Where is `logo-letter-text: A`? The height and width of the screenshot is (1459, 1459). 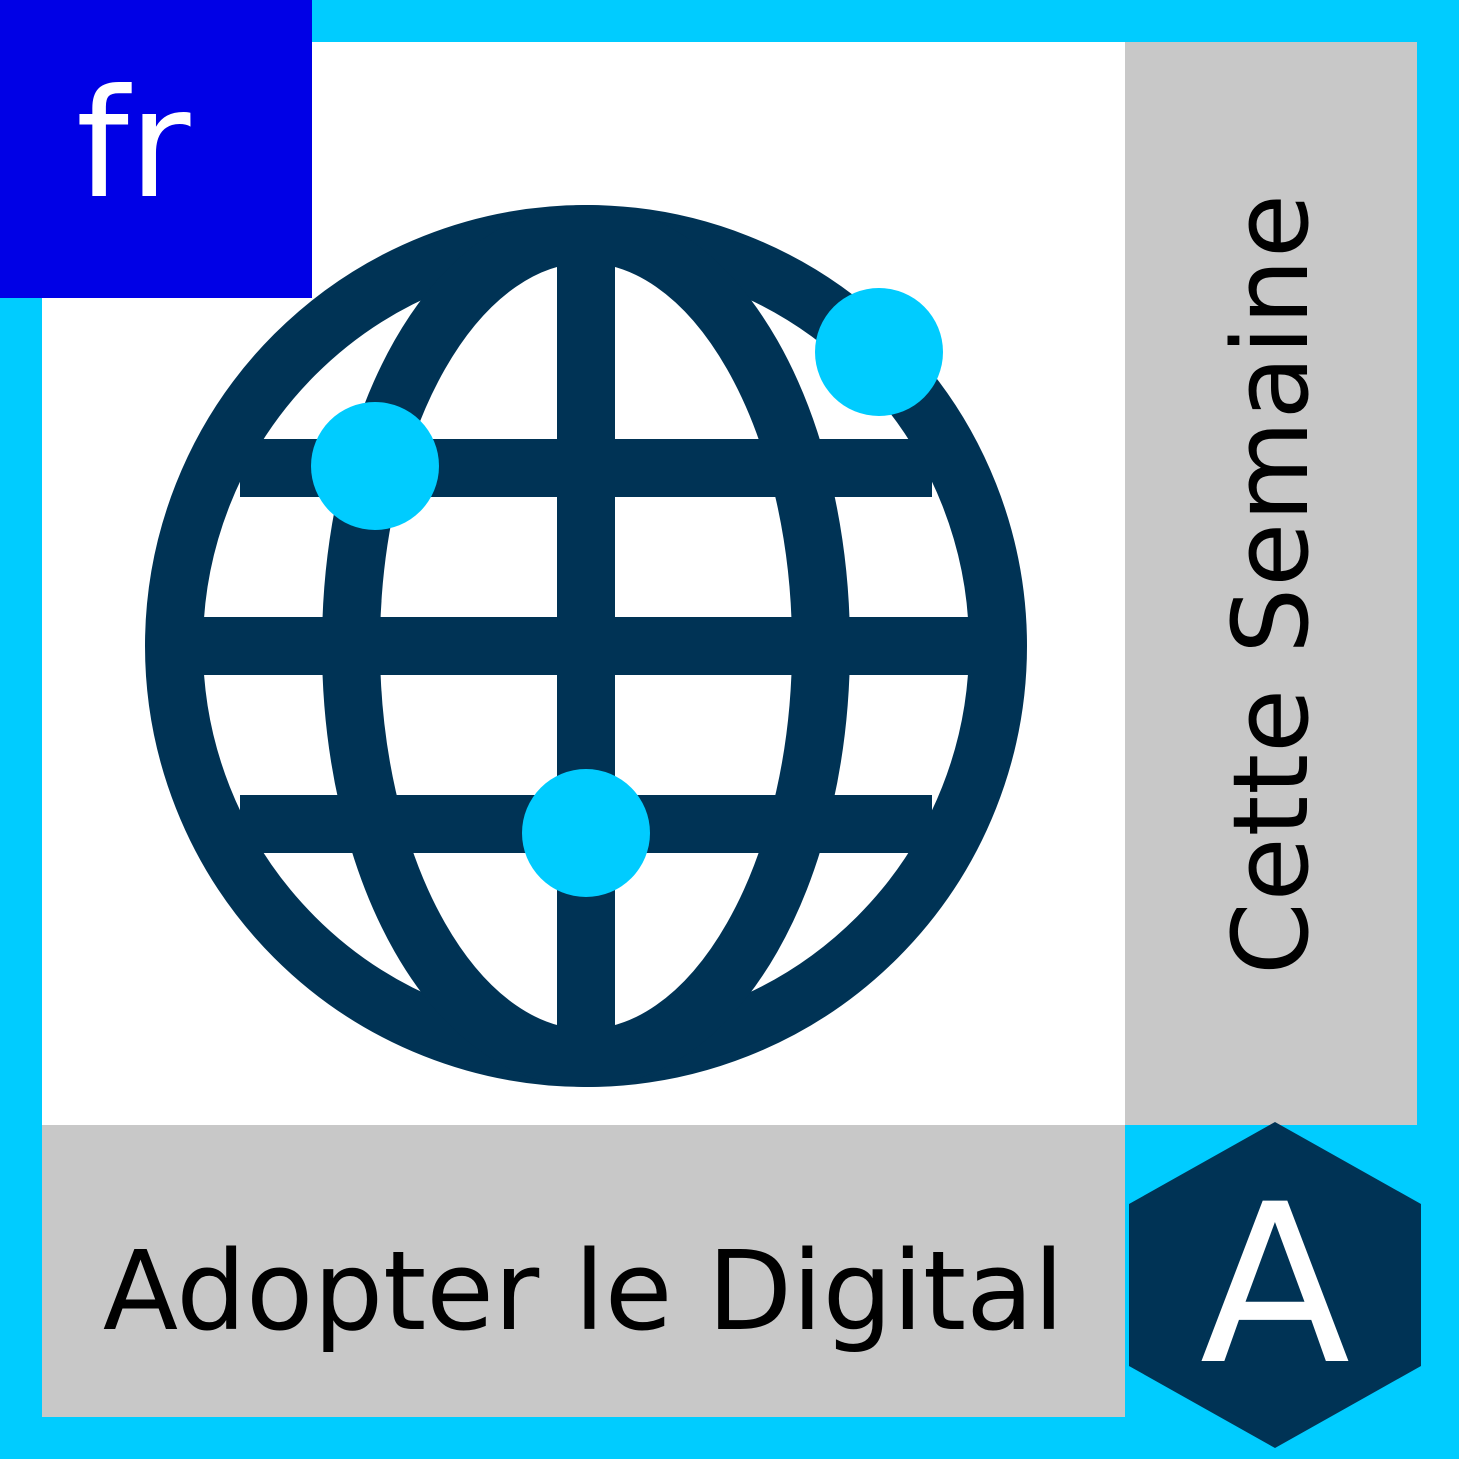 logo-letter-text: A is located at coordinates (1275, 1285).